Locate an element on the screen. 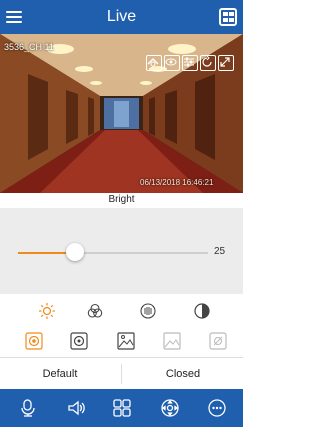 The height and width of the screenshot is (427, 320). snapshot-icon is located at coordinates (154, 63).